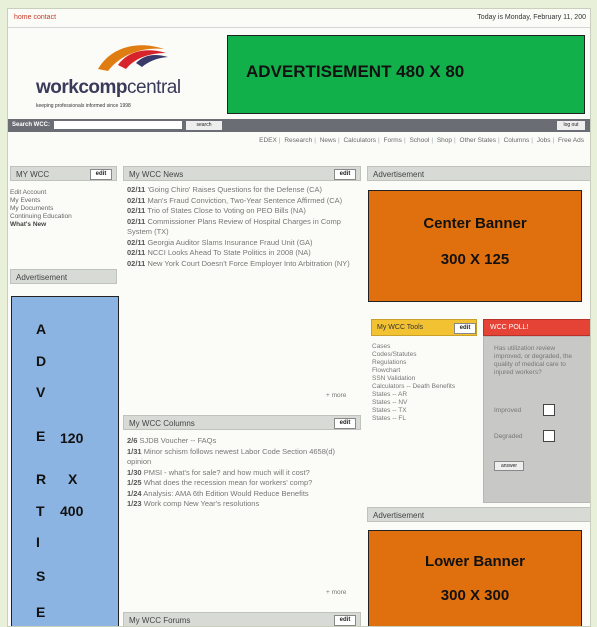 This screenshot has width=597, height=627. I want to click on top-links: home contact, so click(35, 17).